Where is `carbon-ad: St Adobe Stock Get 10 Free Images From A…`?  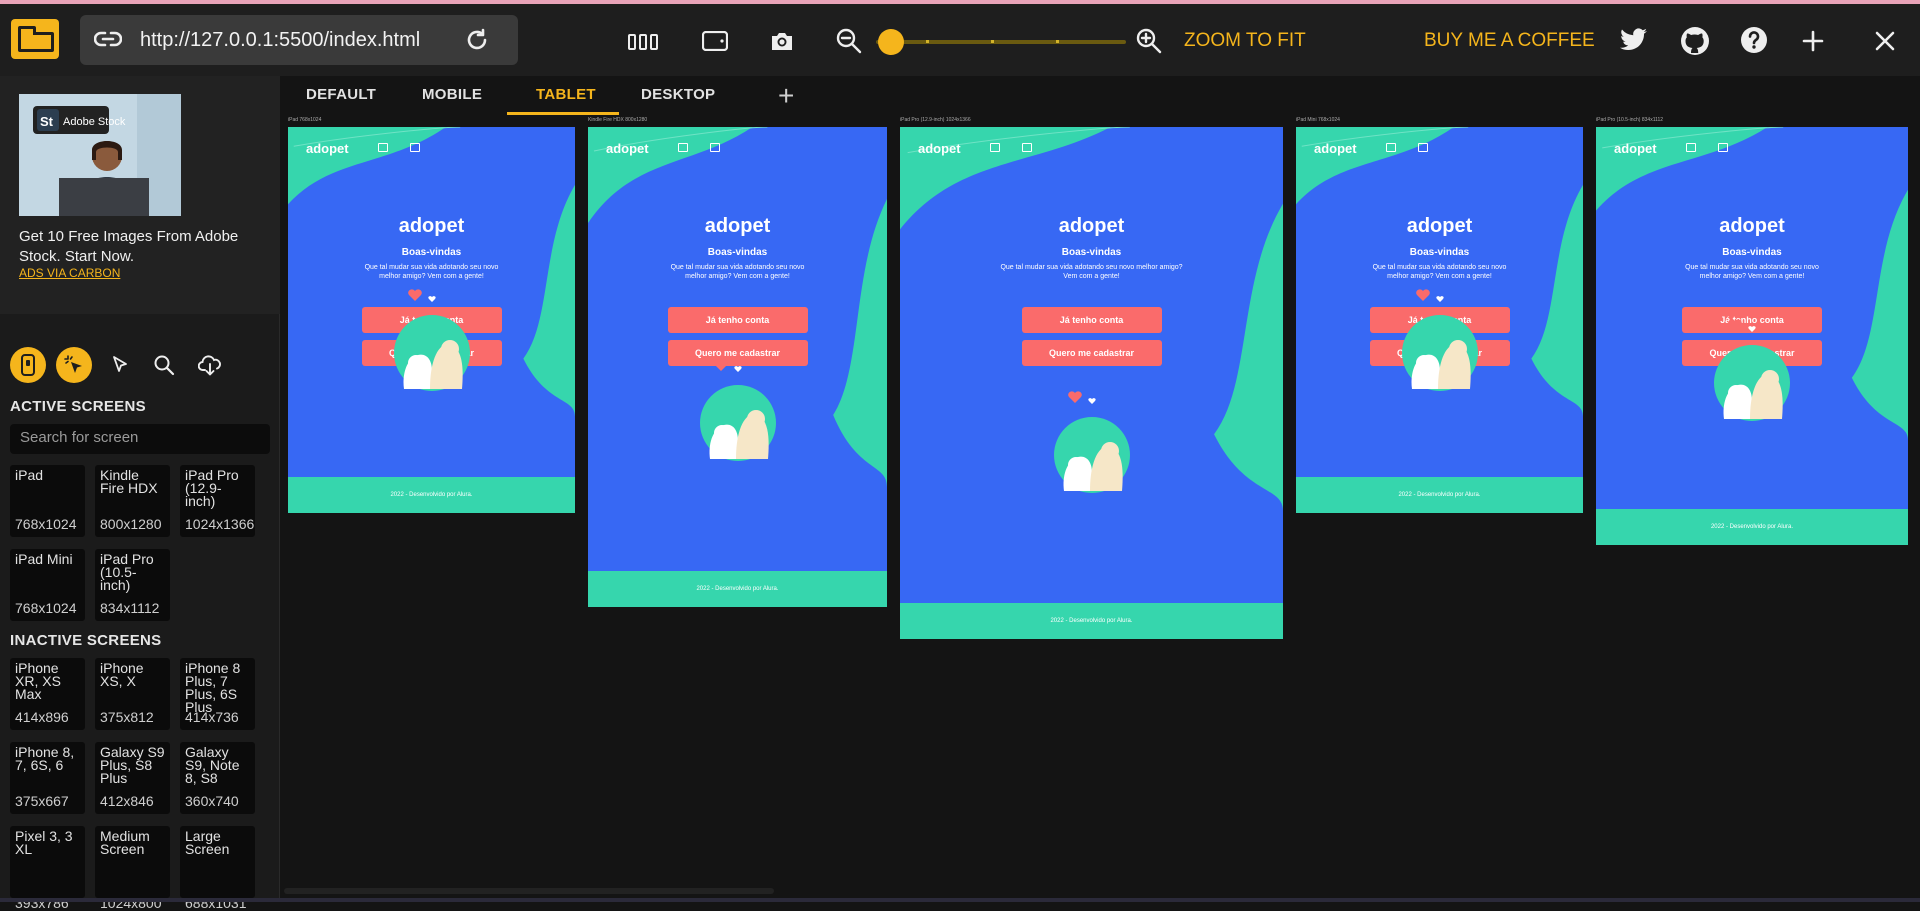
carbon-ad: St Adobe Stock Get 10 Free Images From A… is located at coordinates (140, 195).